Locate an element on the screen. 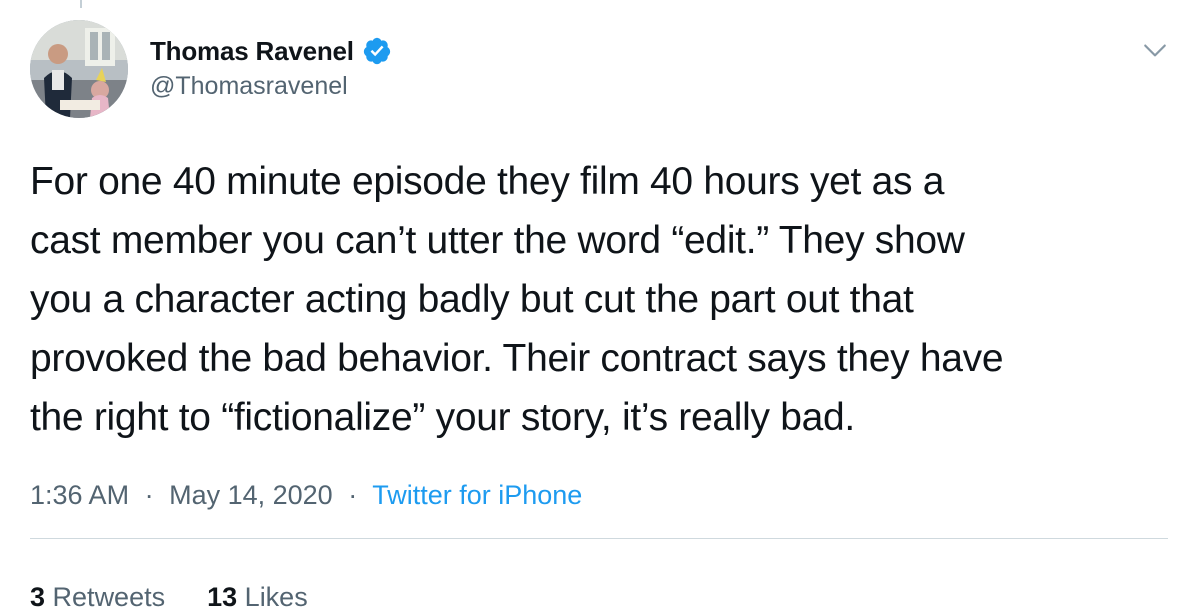  avatar-photo is located at coordinates (79, 69).